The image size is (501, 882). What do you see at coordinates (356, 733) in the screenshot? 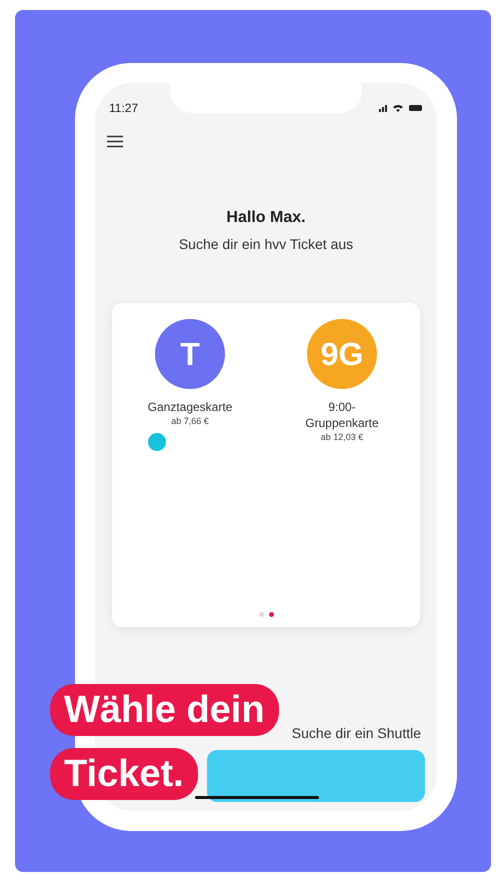
I see `shuttle-label: Suche dir ein Shuttle` at bounding box center [356, 733].